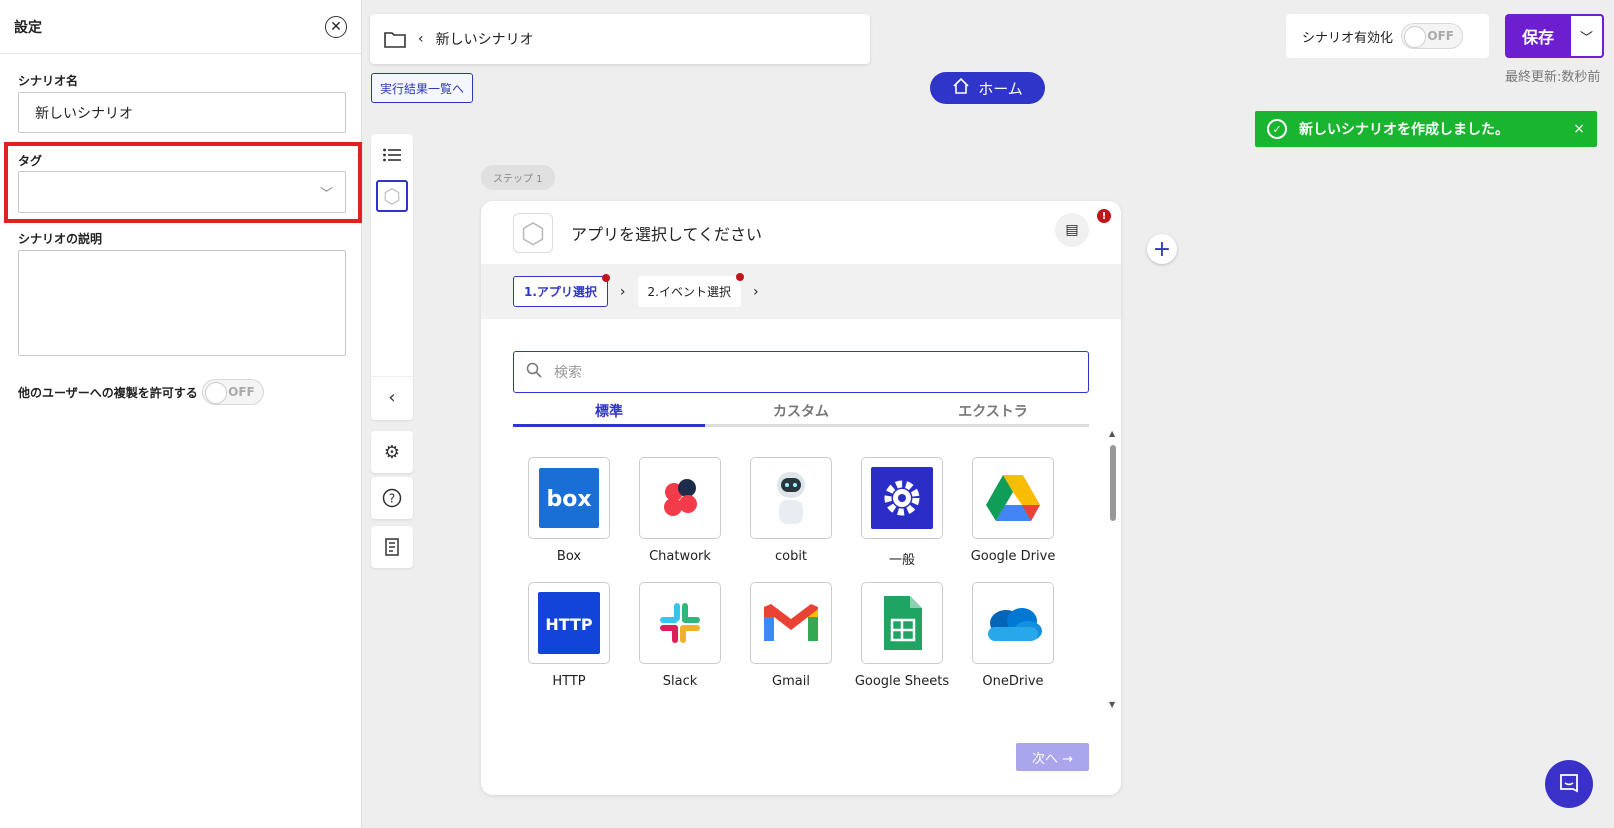  I want to click on folder-icon, so click(395, 39).